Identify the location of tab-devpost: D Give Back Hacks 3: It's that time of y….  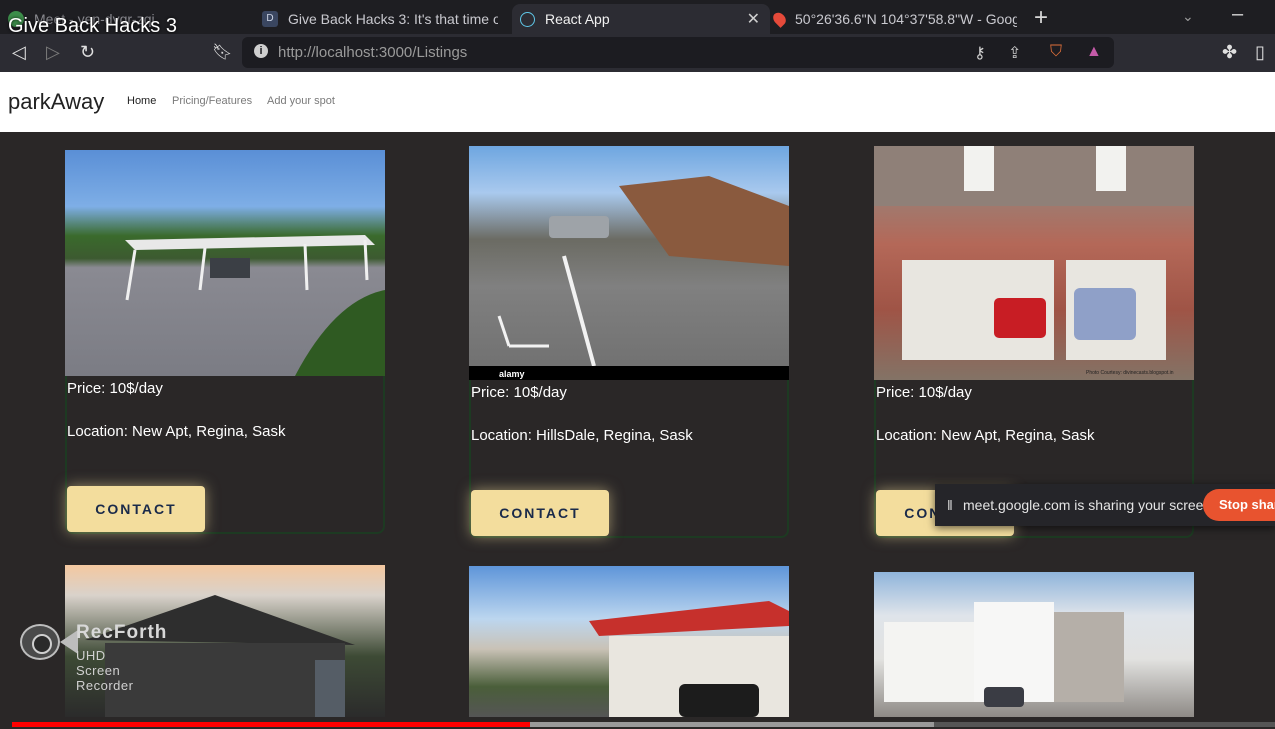
(385, 19).